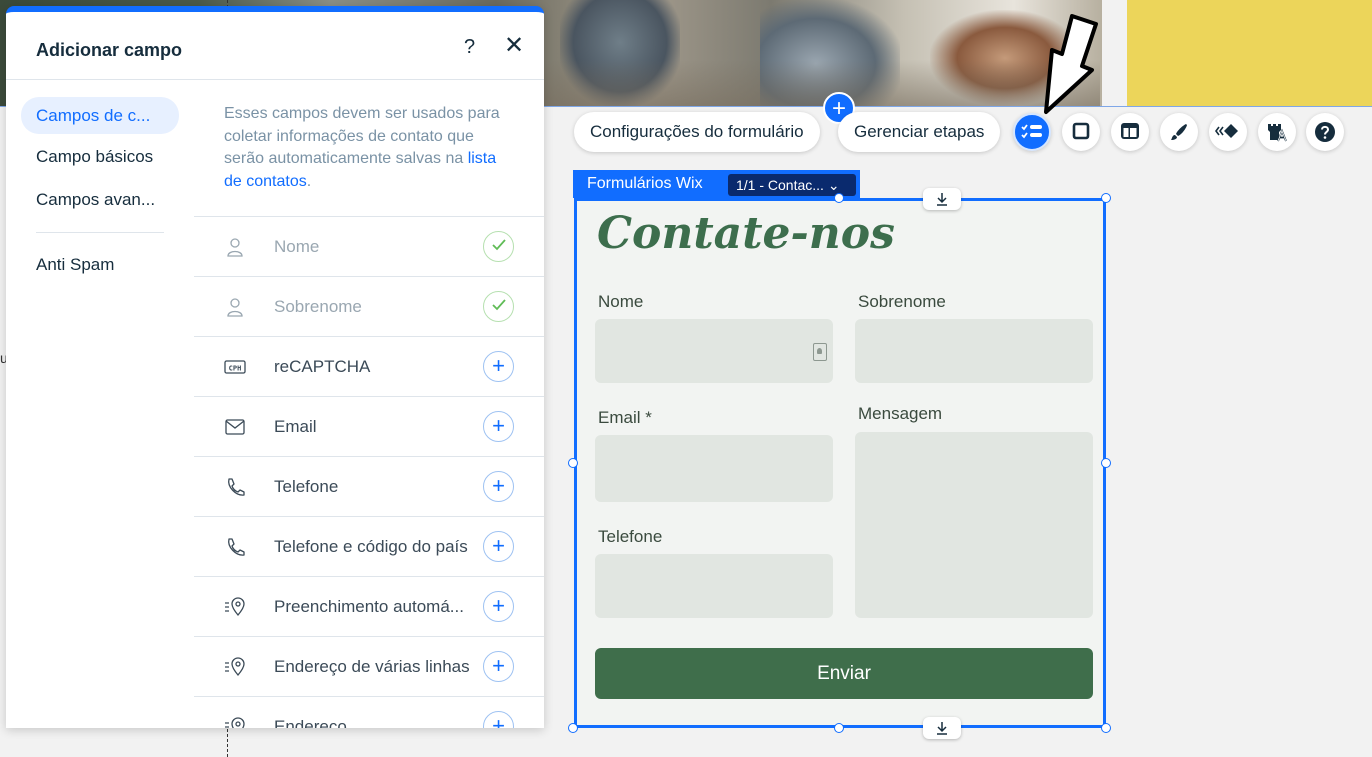 The height and width of the screenshot is (757, 1372). What do you see at coordinates (625, 417) in the screenshot?
I see `email-label: Email *` at bounding box center [625, 417].